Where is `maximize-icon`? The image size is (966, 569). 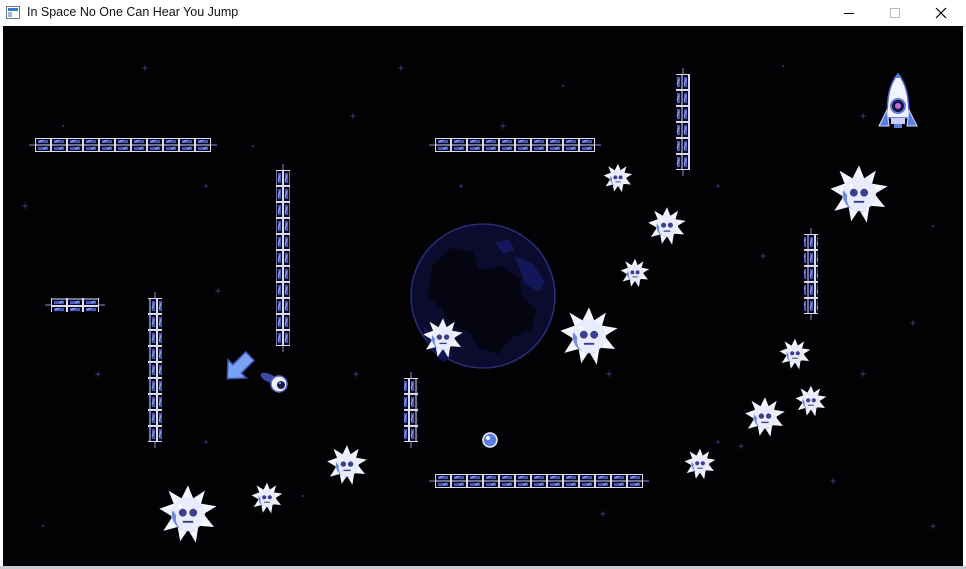
maximize-icon is located at coordinates (895, 13).